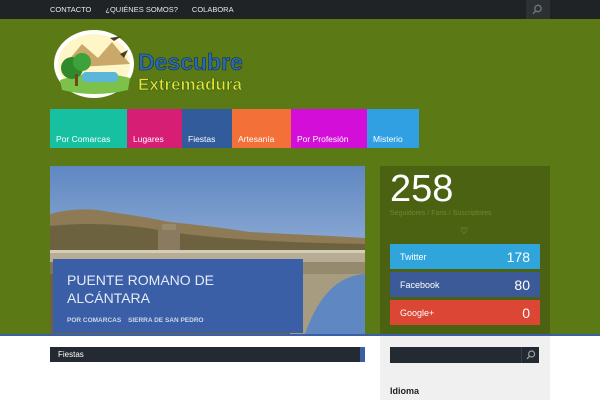 This screenshot has height=400, width=600. Describe the element at coordinates (522, 284) in the screenshot. I see `facebook-count: 80` at that location.